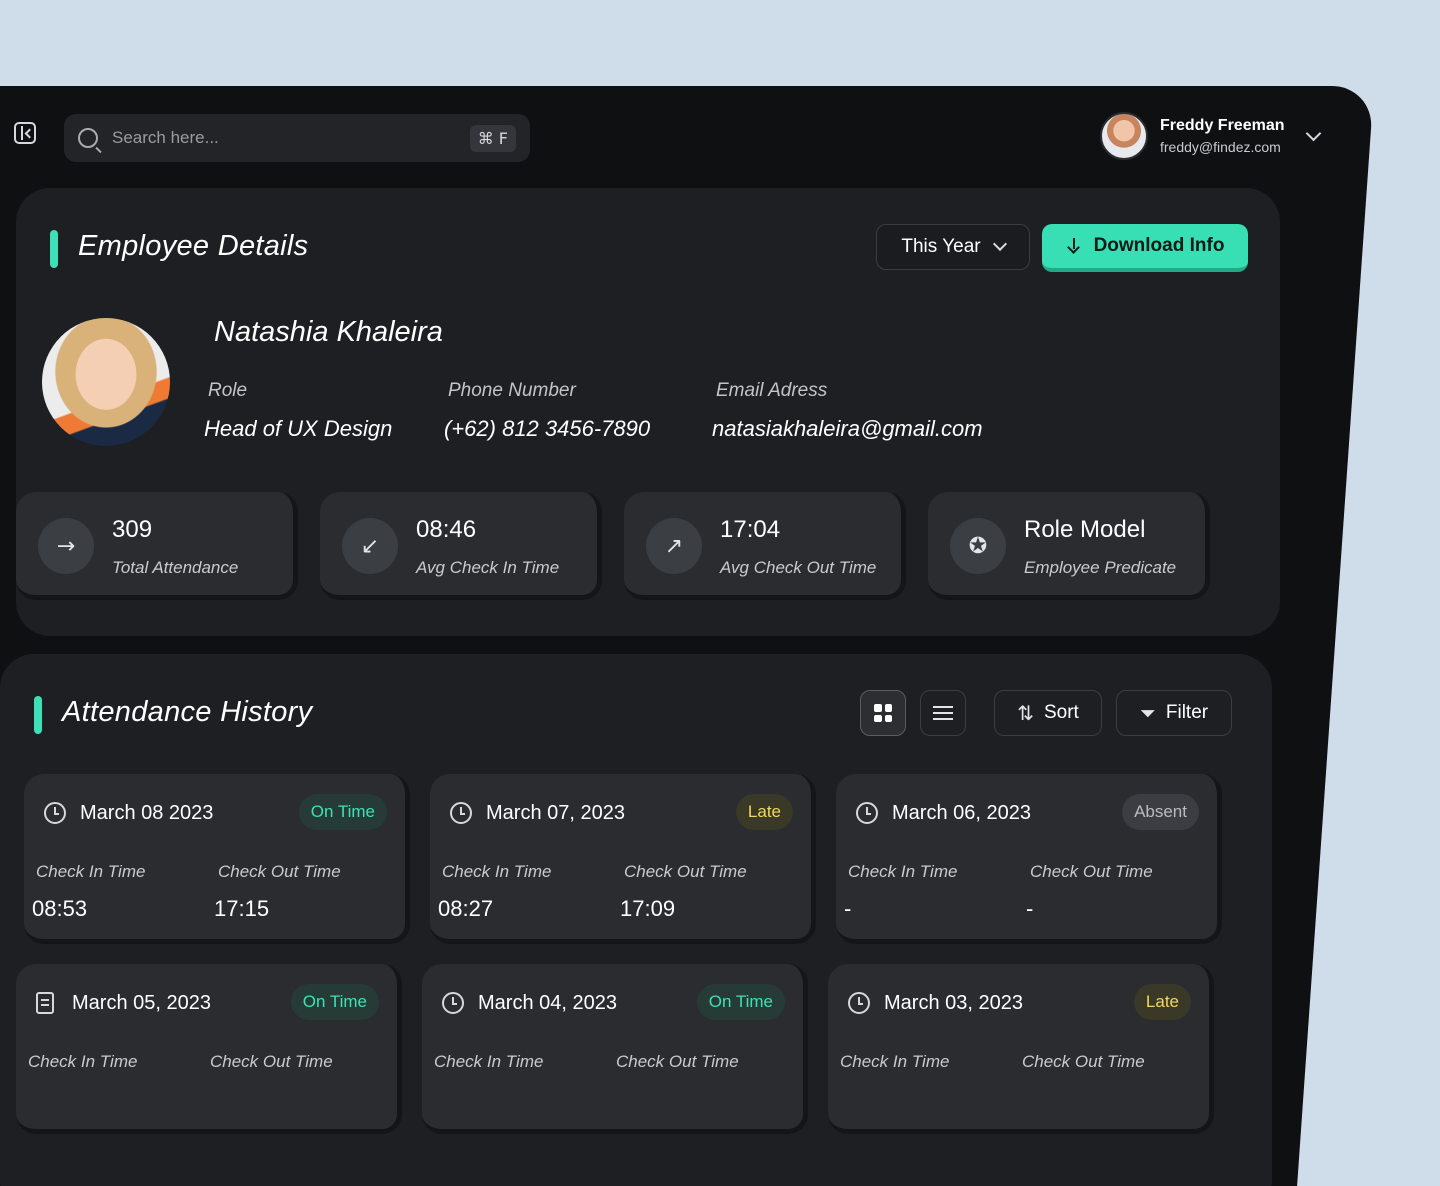  Describe the element at coordinates (978, 546) in the screenshot. I see `award-icon: ✪` at that location.